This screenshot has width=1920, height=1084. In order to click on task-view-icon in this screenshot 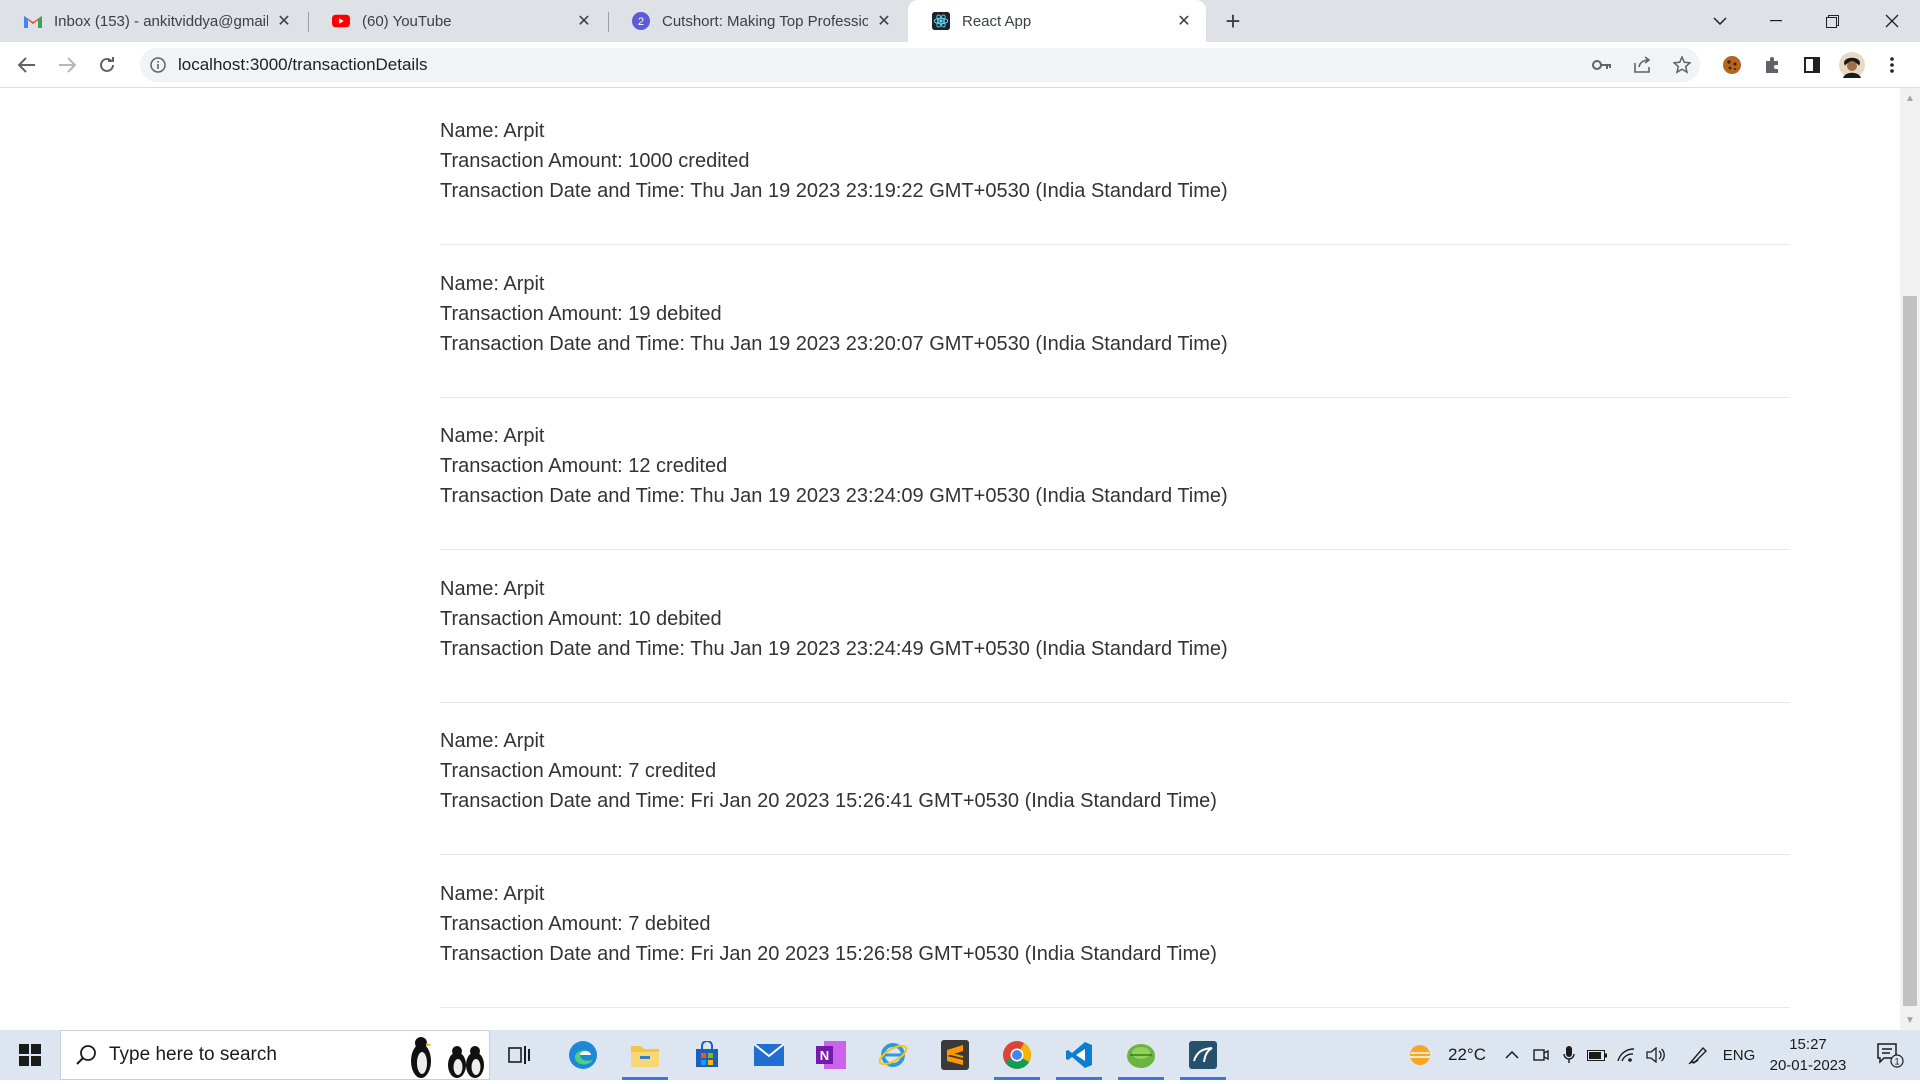, I will do `click(519, 1055)`.